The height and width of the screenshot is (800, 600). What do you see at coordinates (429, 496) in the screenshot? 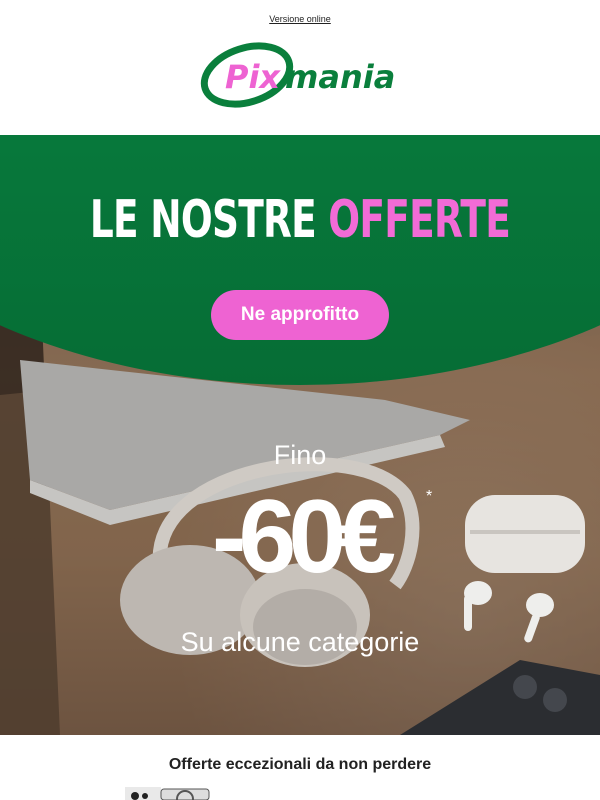
I see `discount-asterisk: *` at bounding box center [429, 496].